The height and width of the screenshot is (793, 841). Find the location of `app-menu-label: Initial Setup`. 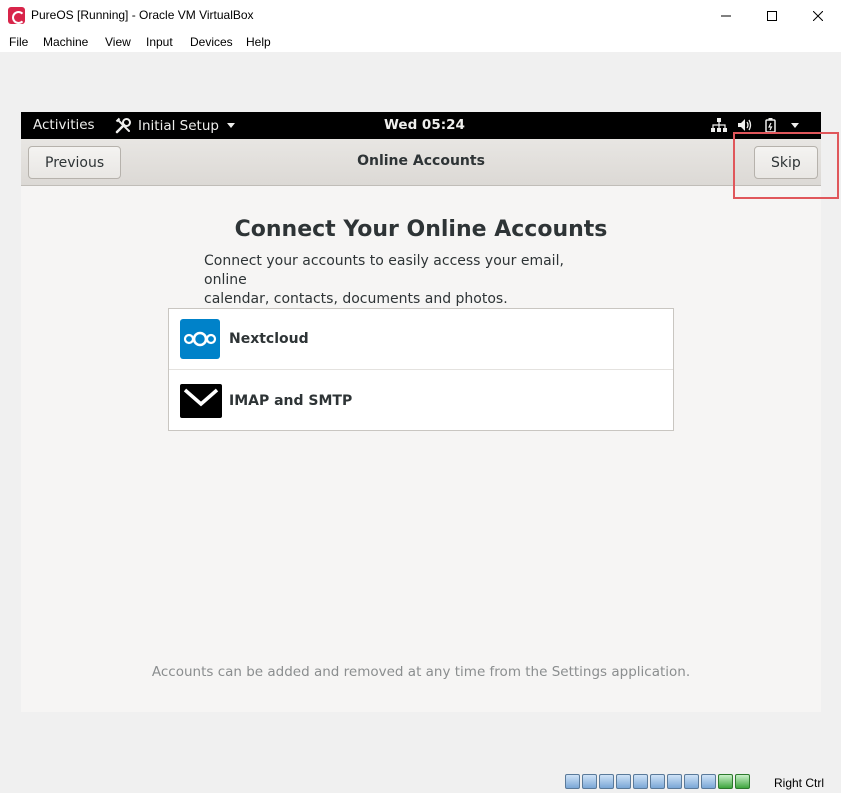

app-menu-label: Initial Setup is located at coordinates (178, 125).